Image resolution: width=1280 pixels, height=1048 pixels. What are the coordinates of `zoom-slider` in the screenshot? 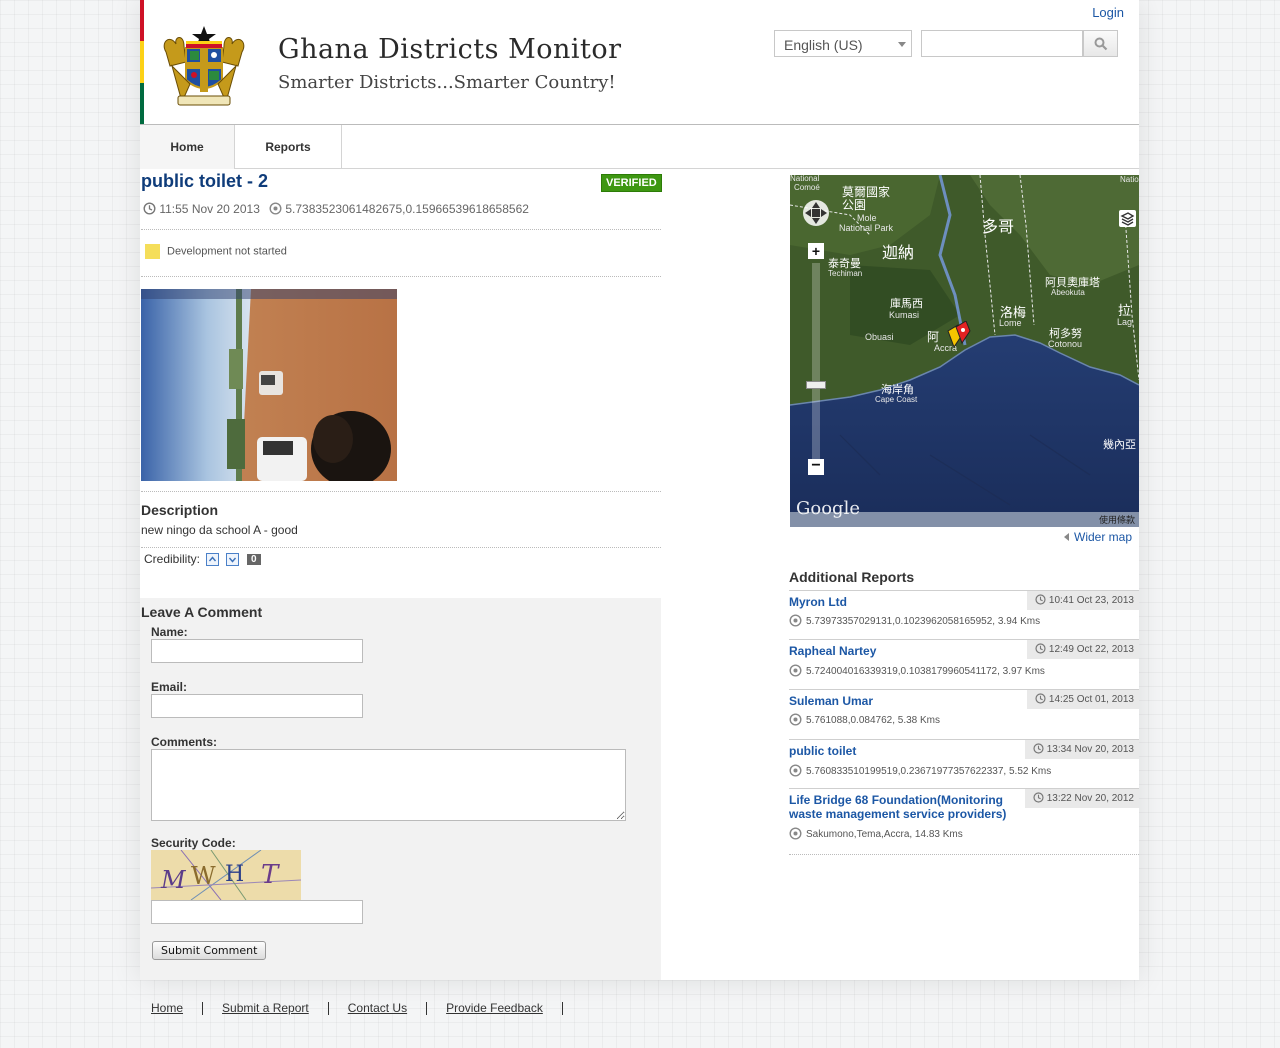 It's located at (816, 361).